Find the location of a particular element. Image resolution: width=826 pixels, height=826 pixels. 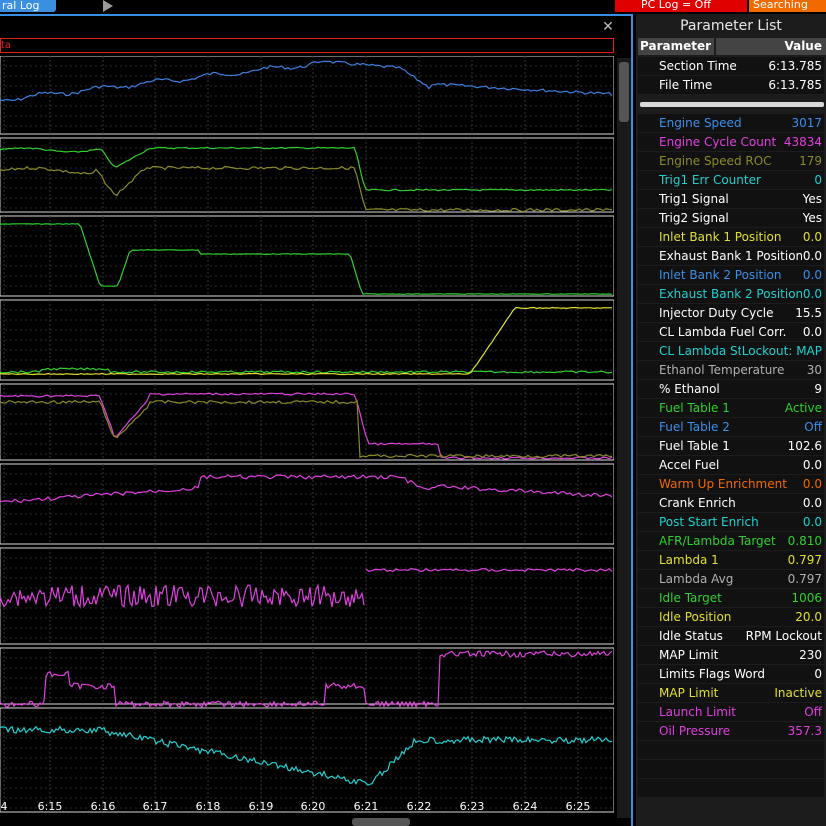

parameter-row: Lambda 1 0.797 is located at coordinates (731, 560).